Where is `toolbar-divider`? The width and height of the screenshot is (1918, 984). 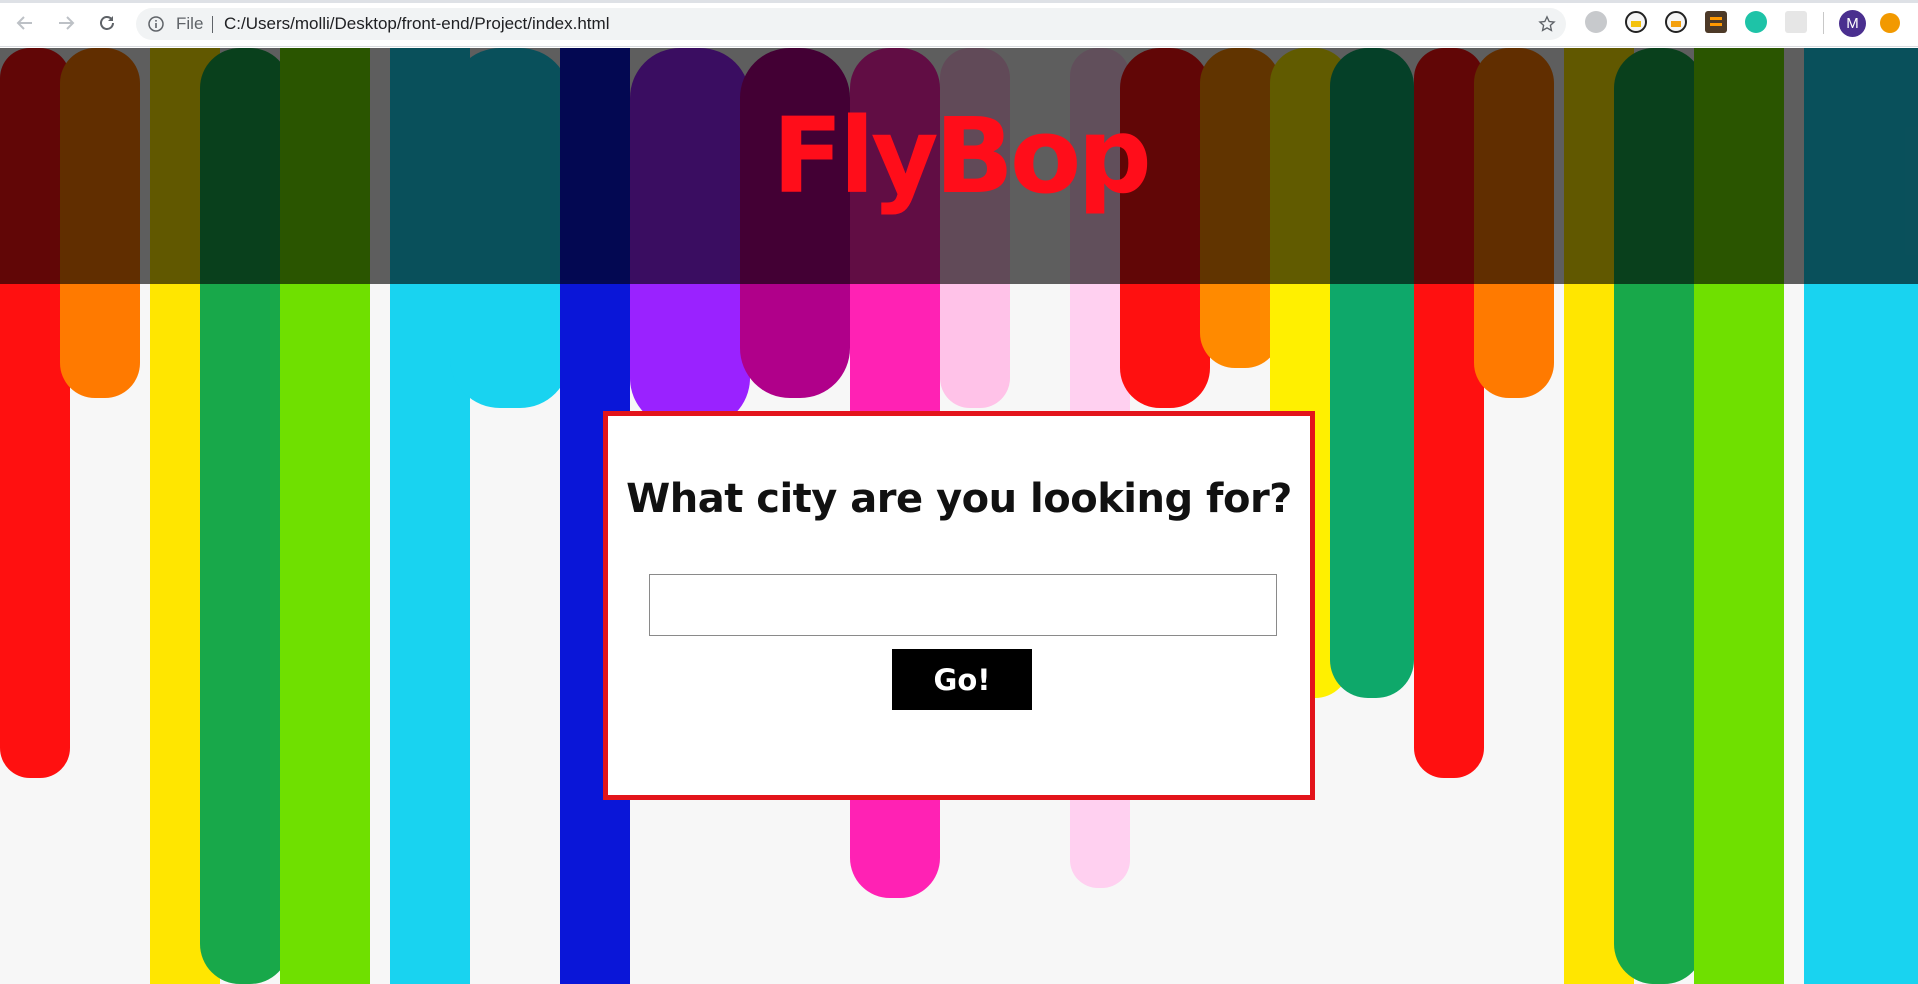 toolbar-divider is located at coordinates (1823, 23).